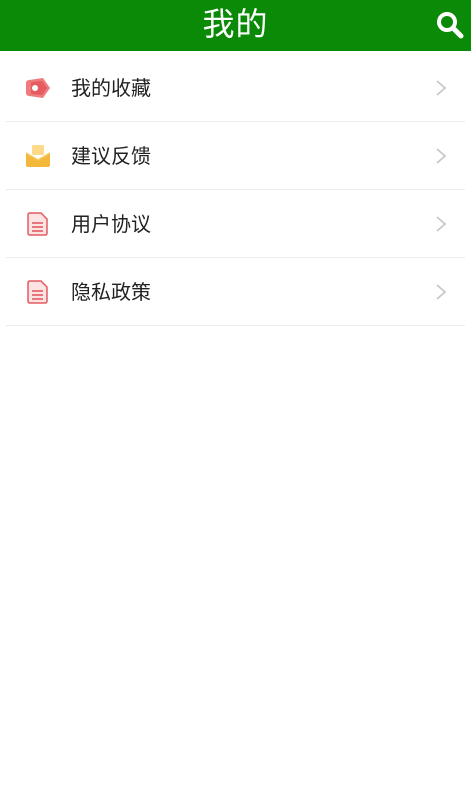 The height and width of the screenshot is (806, 471). Describe the element at coordinates (111, 292) in the screenshot. I see `menu-item-label: 隐私政策` at that location.